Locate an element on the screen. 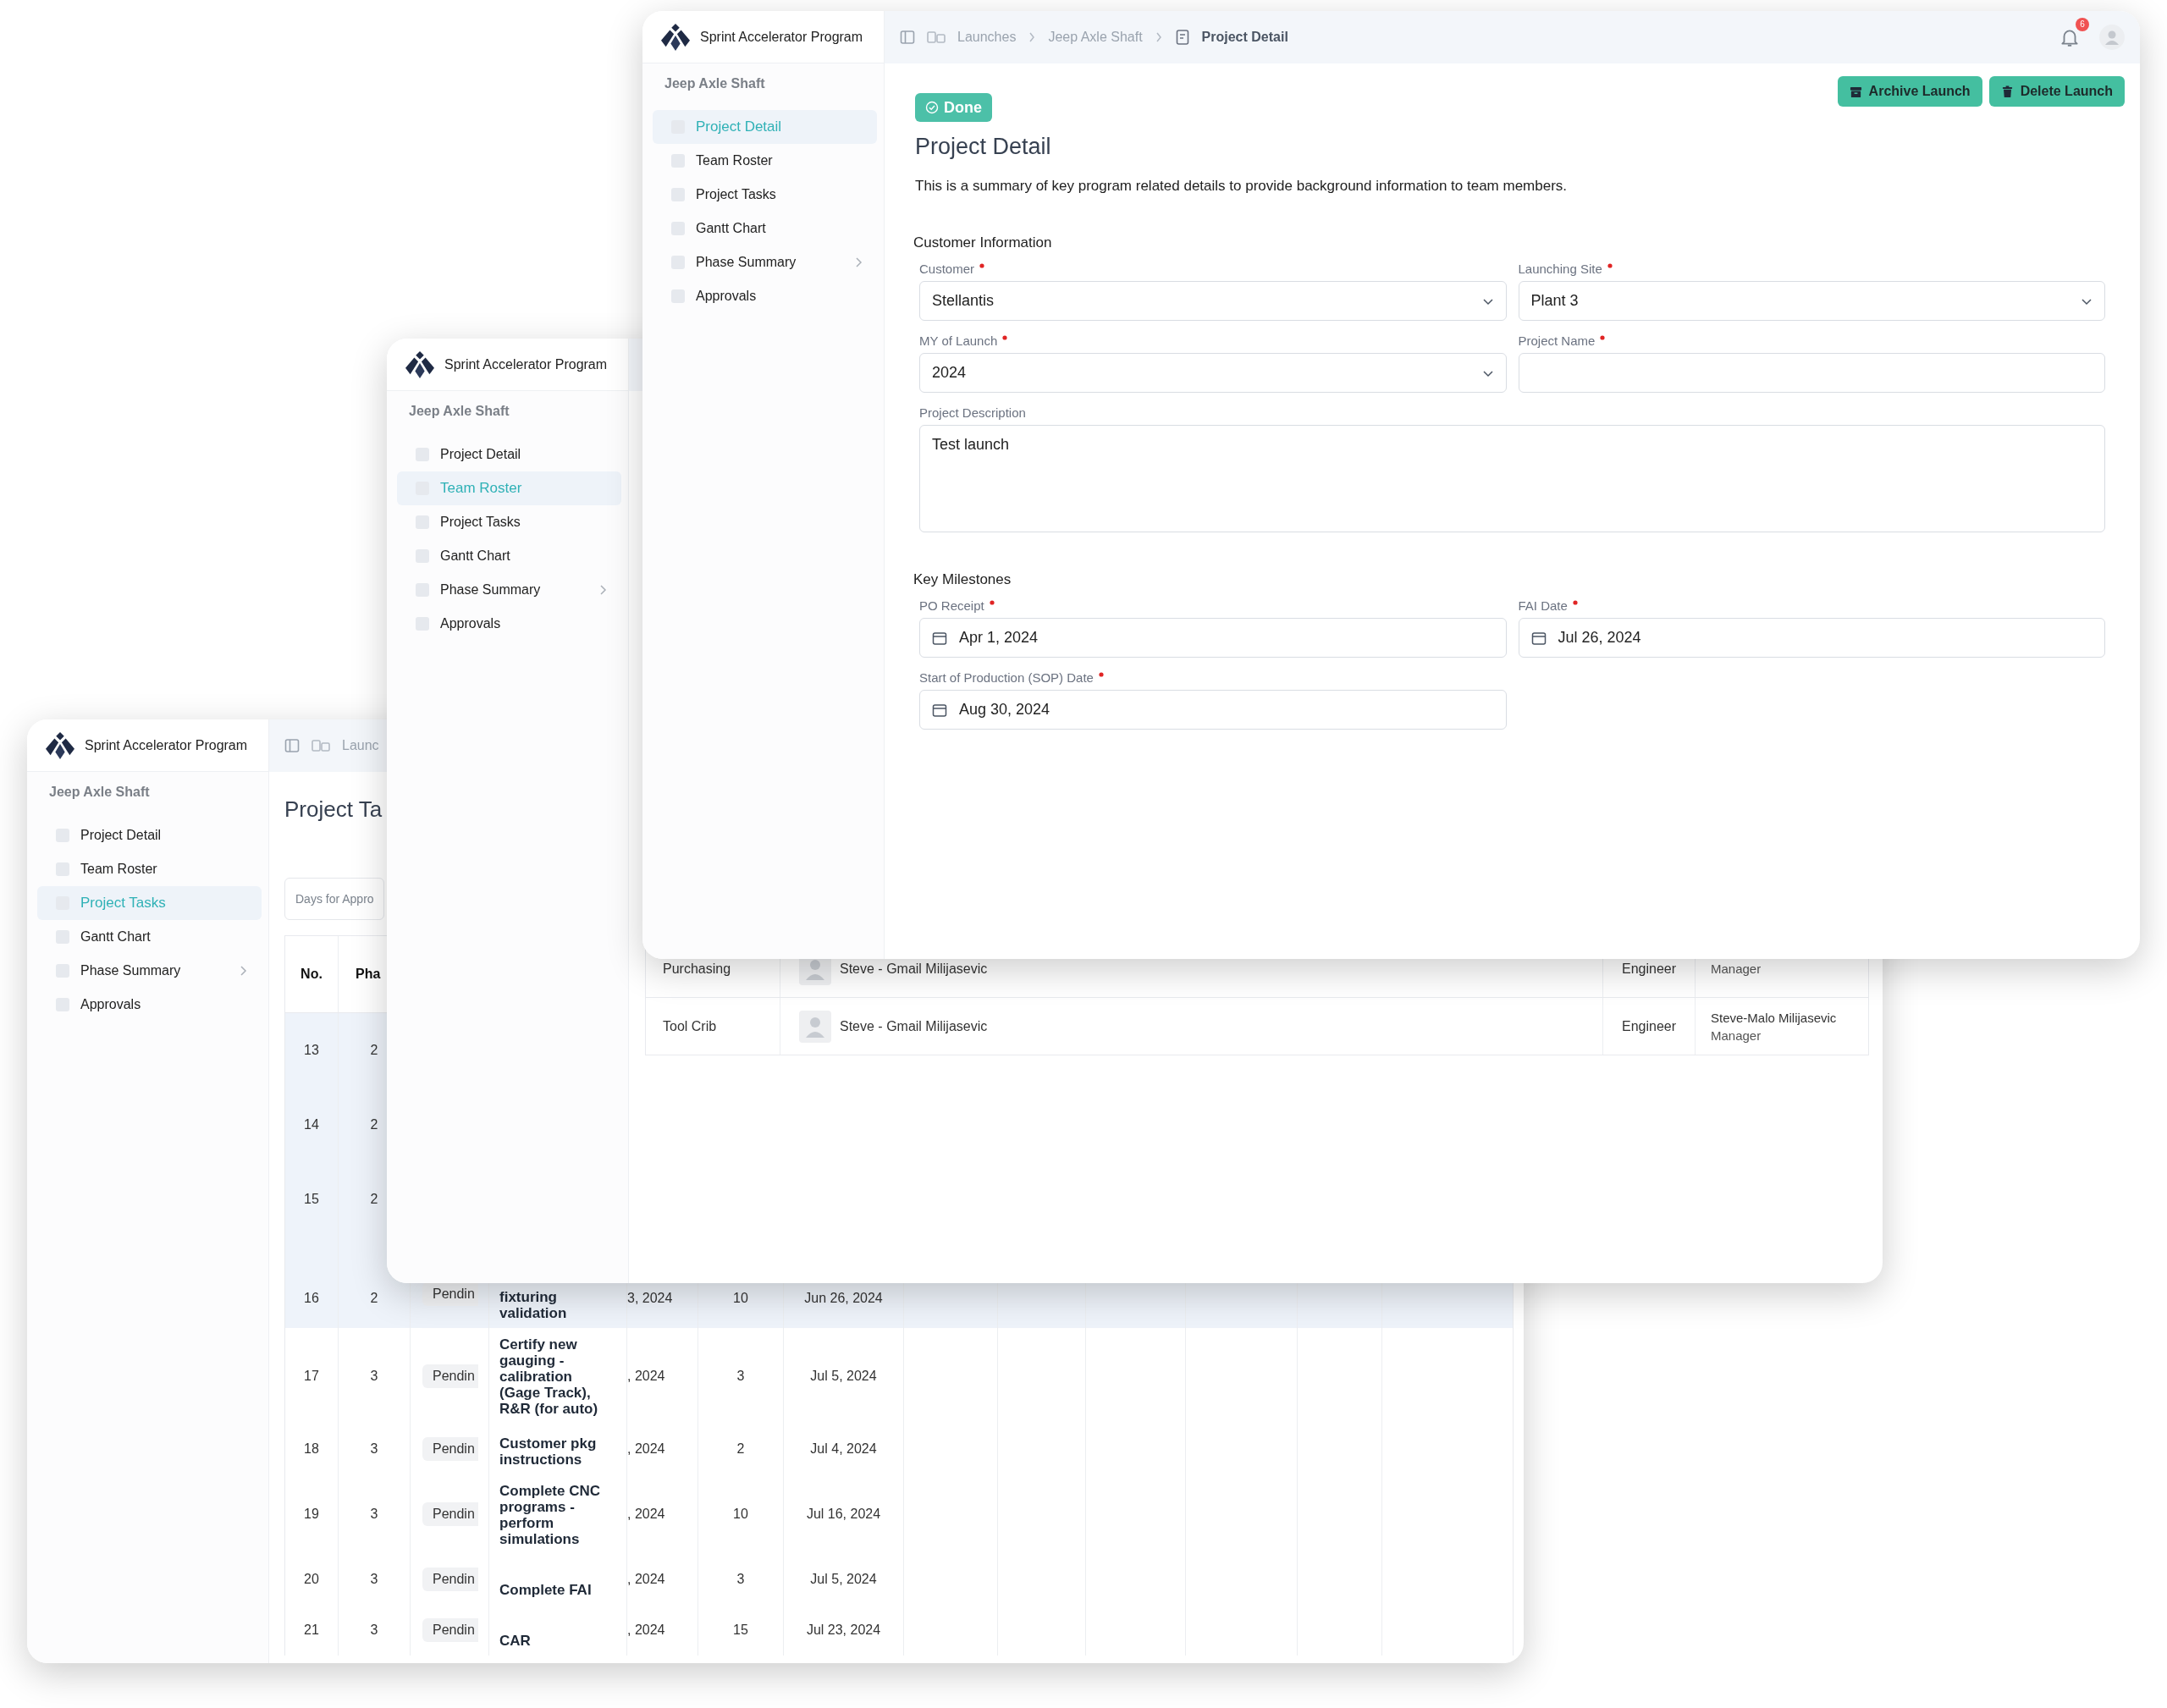  archive-button: Archive Launch is located at coordinates (1909, 91).